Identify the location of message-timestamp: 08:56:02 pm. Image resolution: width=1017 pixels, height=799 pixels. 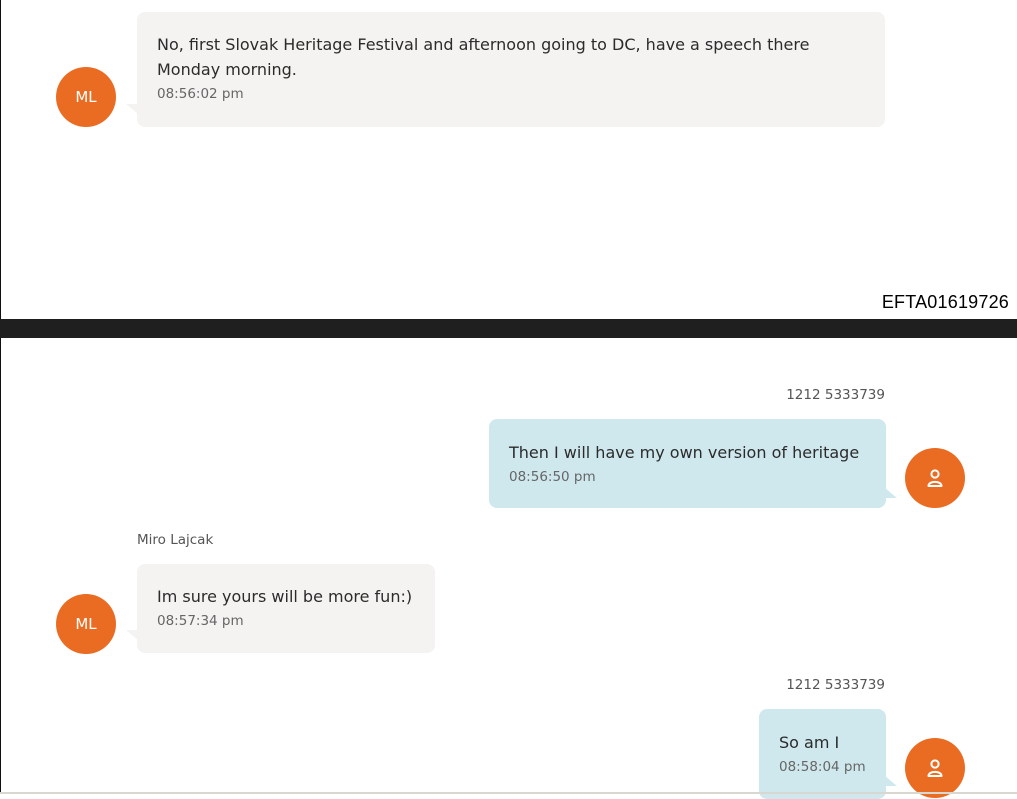
(200, 94).